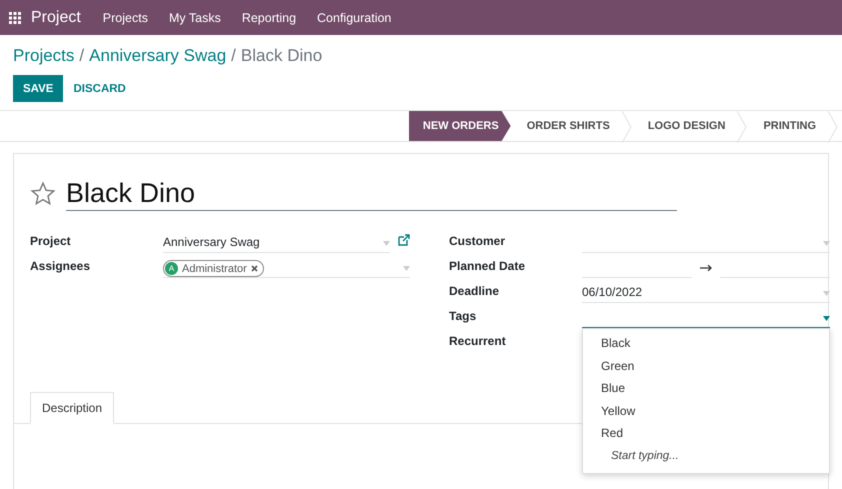 This screenshot has width=842, height=489. What do you see at coordinates (404, 240) in the screenshot?
I see `external-link-icon` at bounding box center [404, 240].